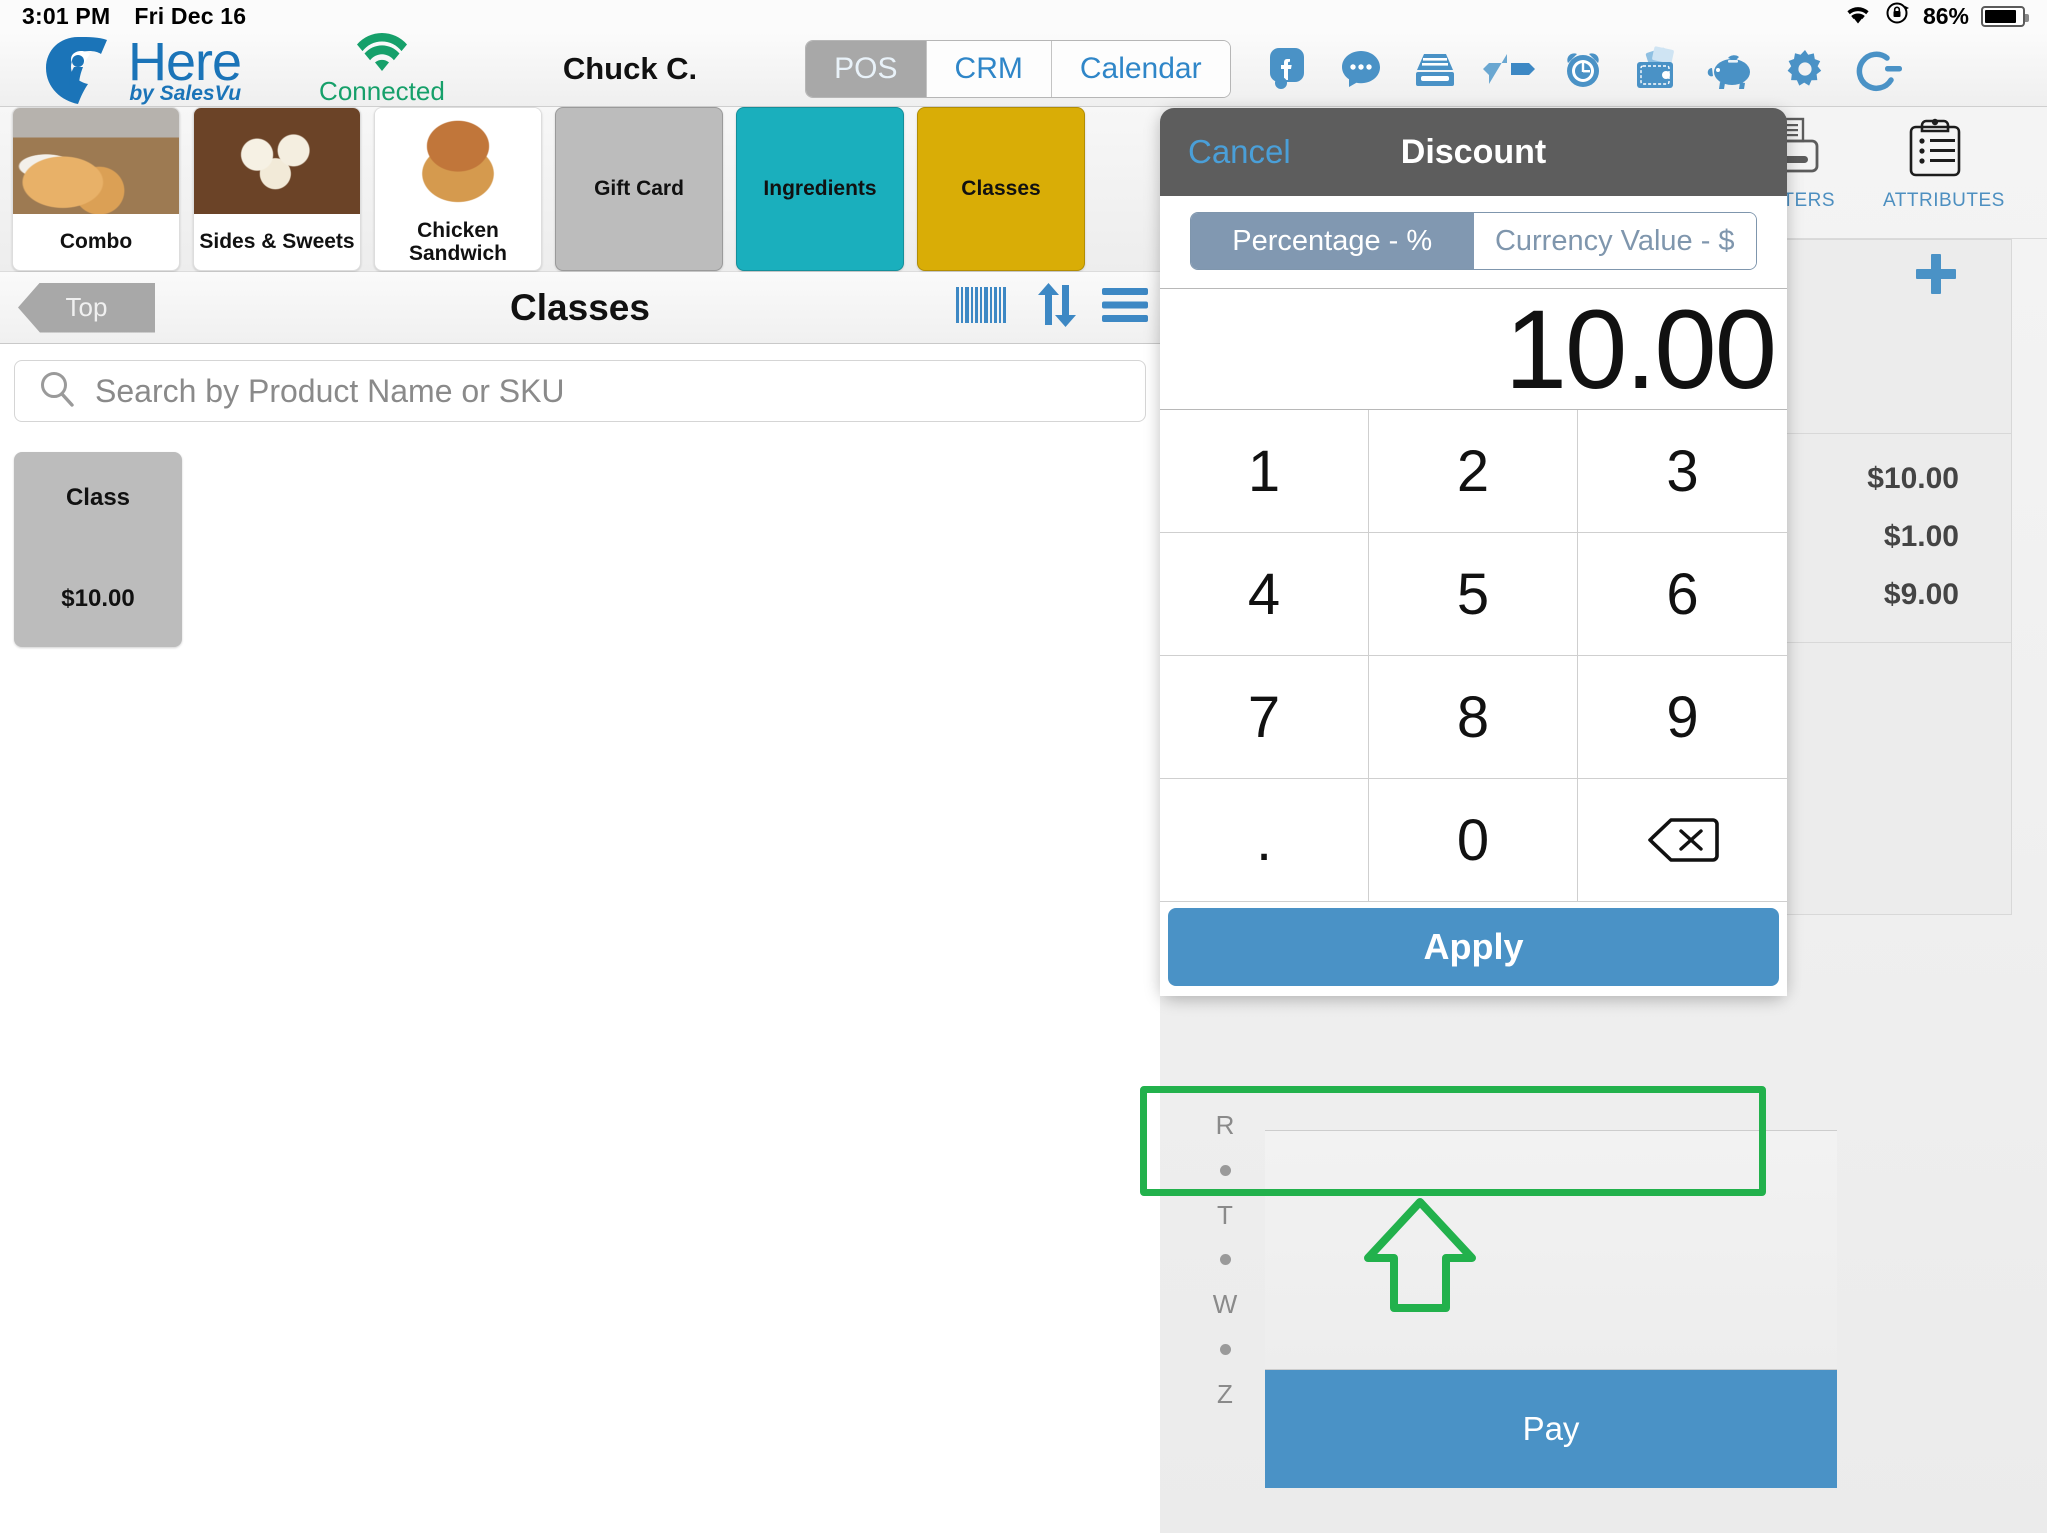  What do you see at coordinates (1225, 1304) in the screenshot?
I see `alpha-item-w: W` at bounding box center [1225, 1304].